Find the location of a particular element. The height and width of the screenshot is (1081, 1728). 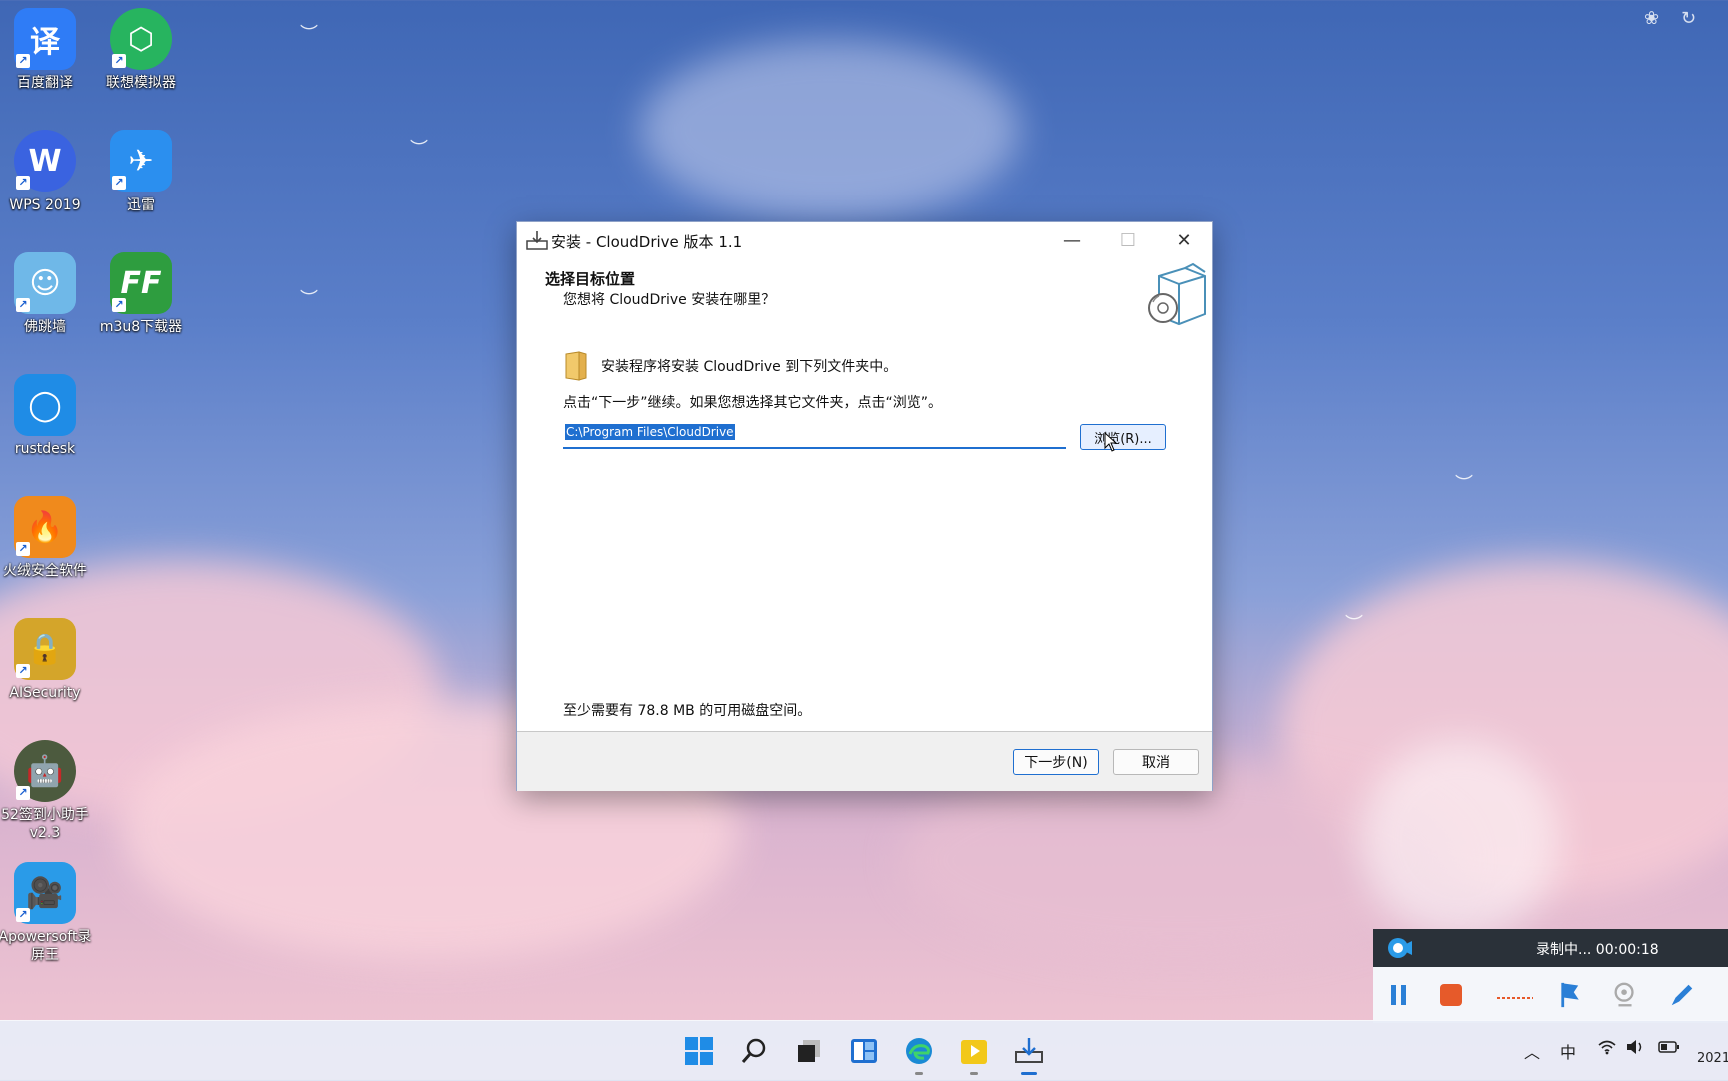

instruction-text: 点击“下一步”继续。如果您想选择其它文件夹，点击“浏览”。 is located at coordinates (753, 403).